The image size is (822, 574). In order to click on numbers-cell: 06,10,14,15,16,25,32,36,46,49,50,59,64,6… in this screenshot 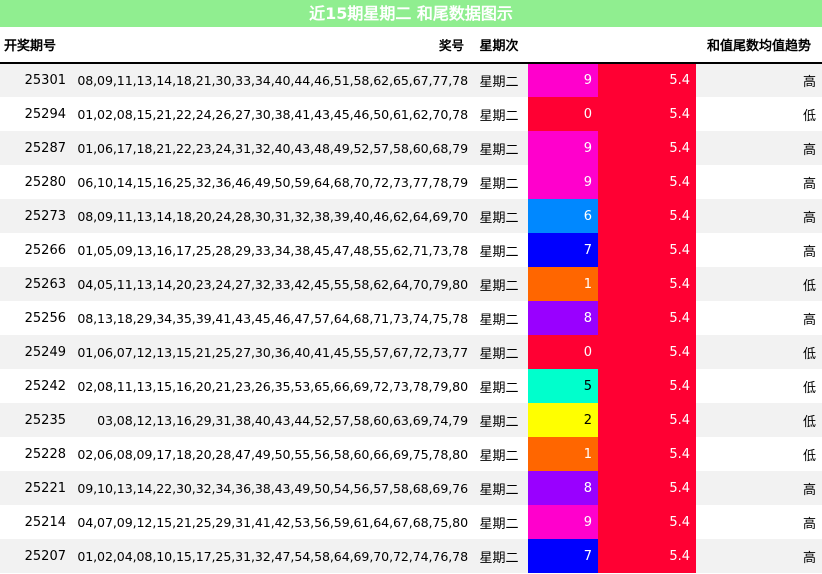, I will do `click(271, 182)`.